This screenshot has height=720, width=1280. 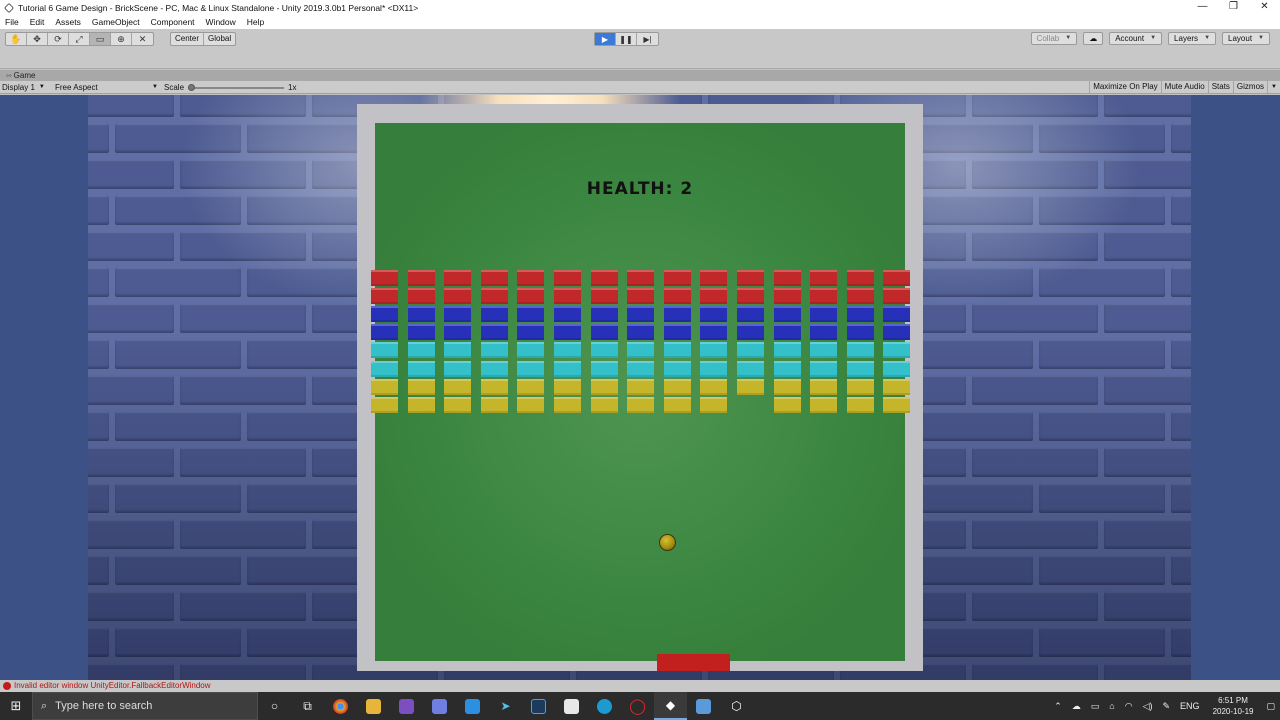 I want to click on clock: 6:51 PM 2020-10-19, so click(x=1233, y=706).